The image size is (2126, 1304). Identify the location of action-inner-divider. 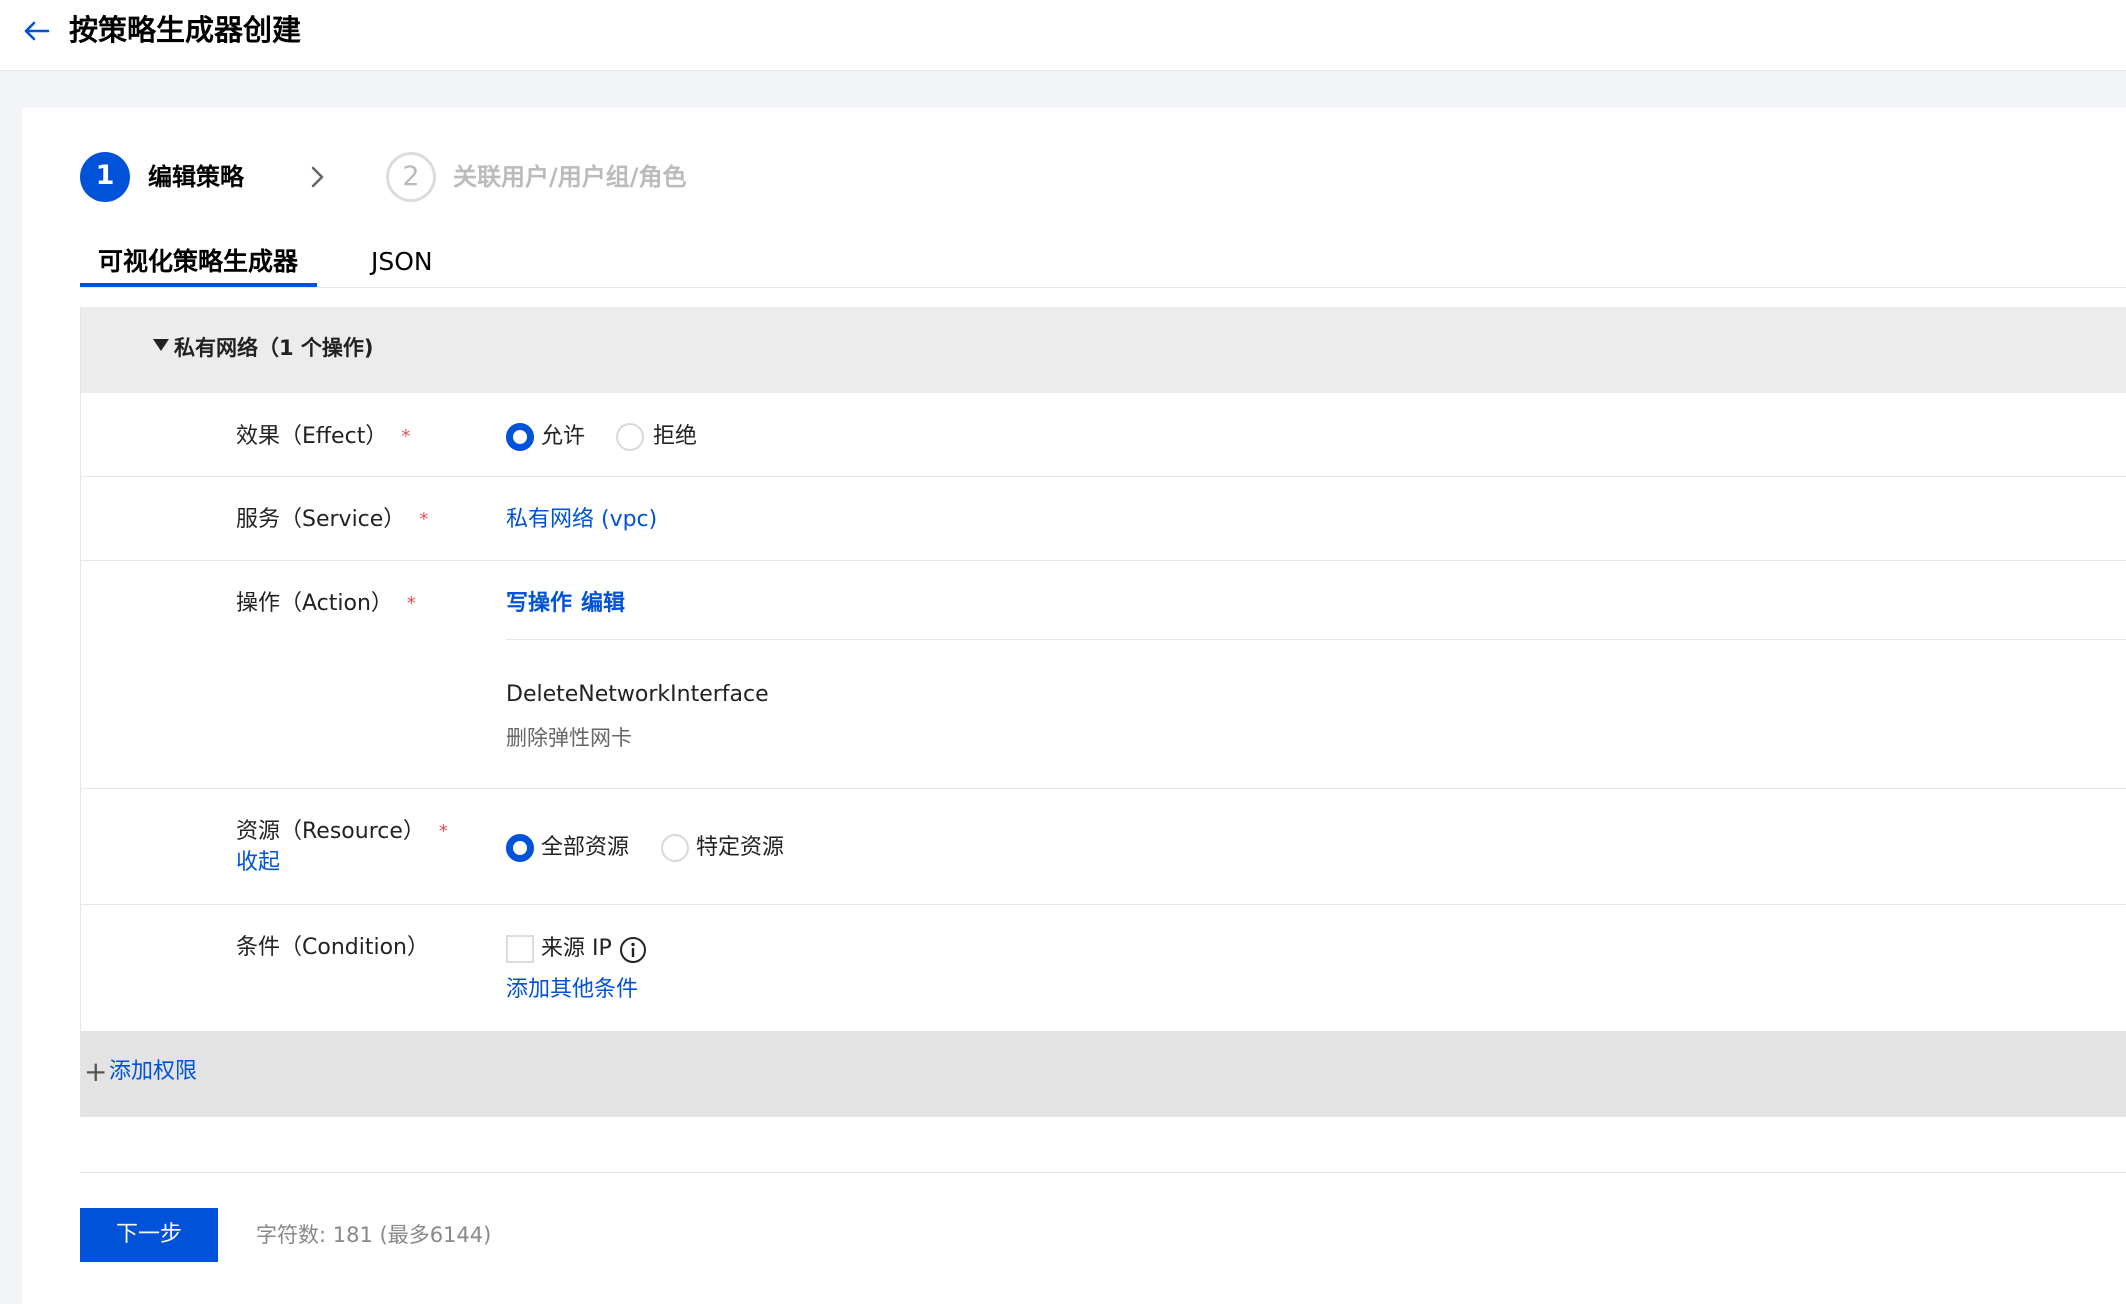
(1316, 639).